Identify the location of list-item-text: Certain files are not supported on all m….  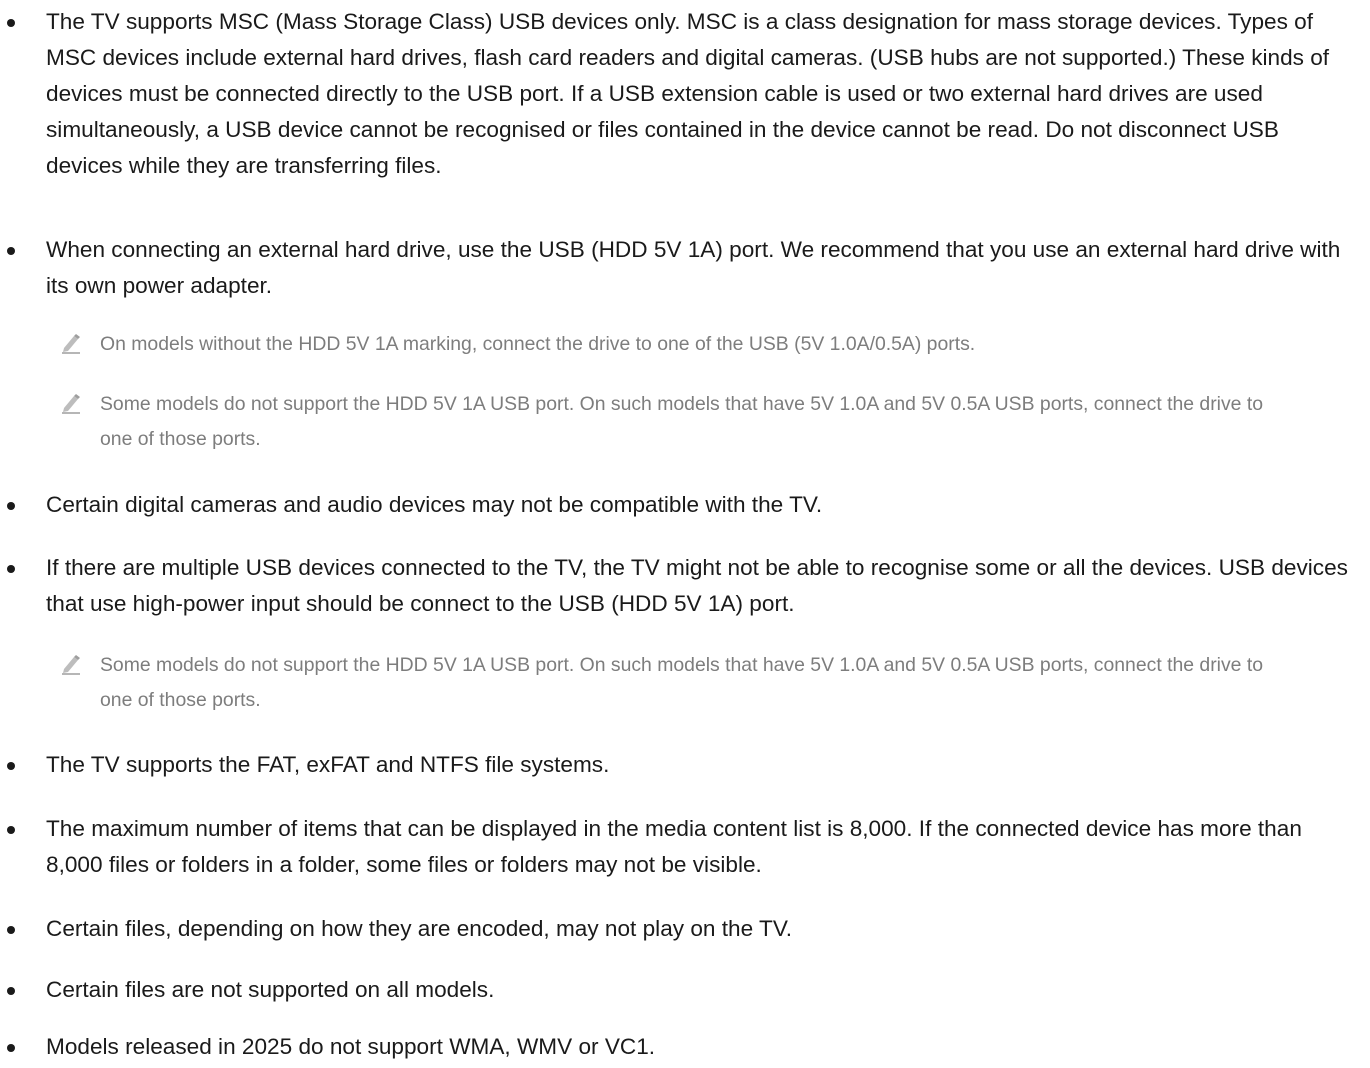
(270, 989).